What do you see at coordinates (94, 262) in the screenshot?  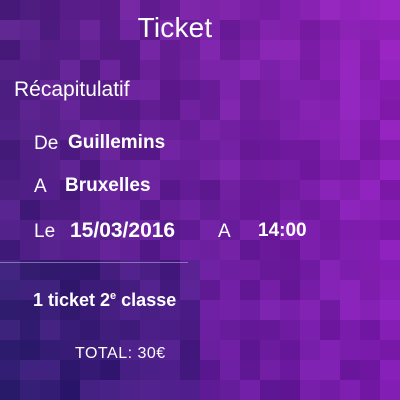 I see `divider` at bounding box center [94, 262].